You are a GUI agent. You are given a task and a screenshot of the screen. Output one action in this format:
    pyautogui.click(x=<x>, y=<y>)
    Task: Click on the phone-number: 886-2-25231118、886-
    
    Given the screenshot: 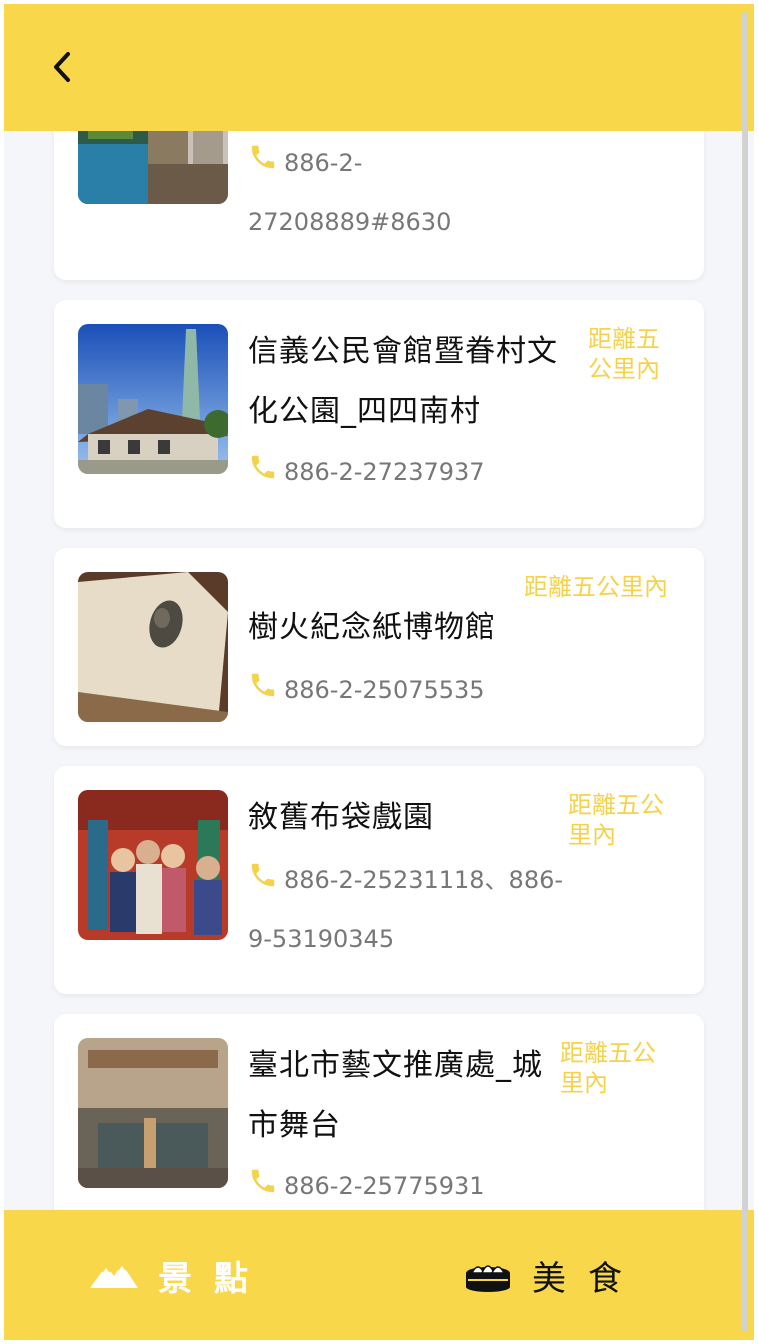 What is the action you would take?
    pyautogui.click(x=423, y=880)
    